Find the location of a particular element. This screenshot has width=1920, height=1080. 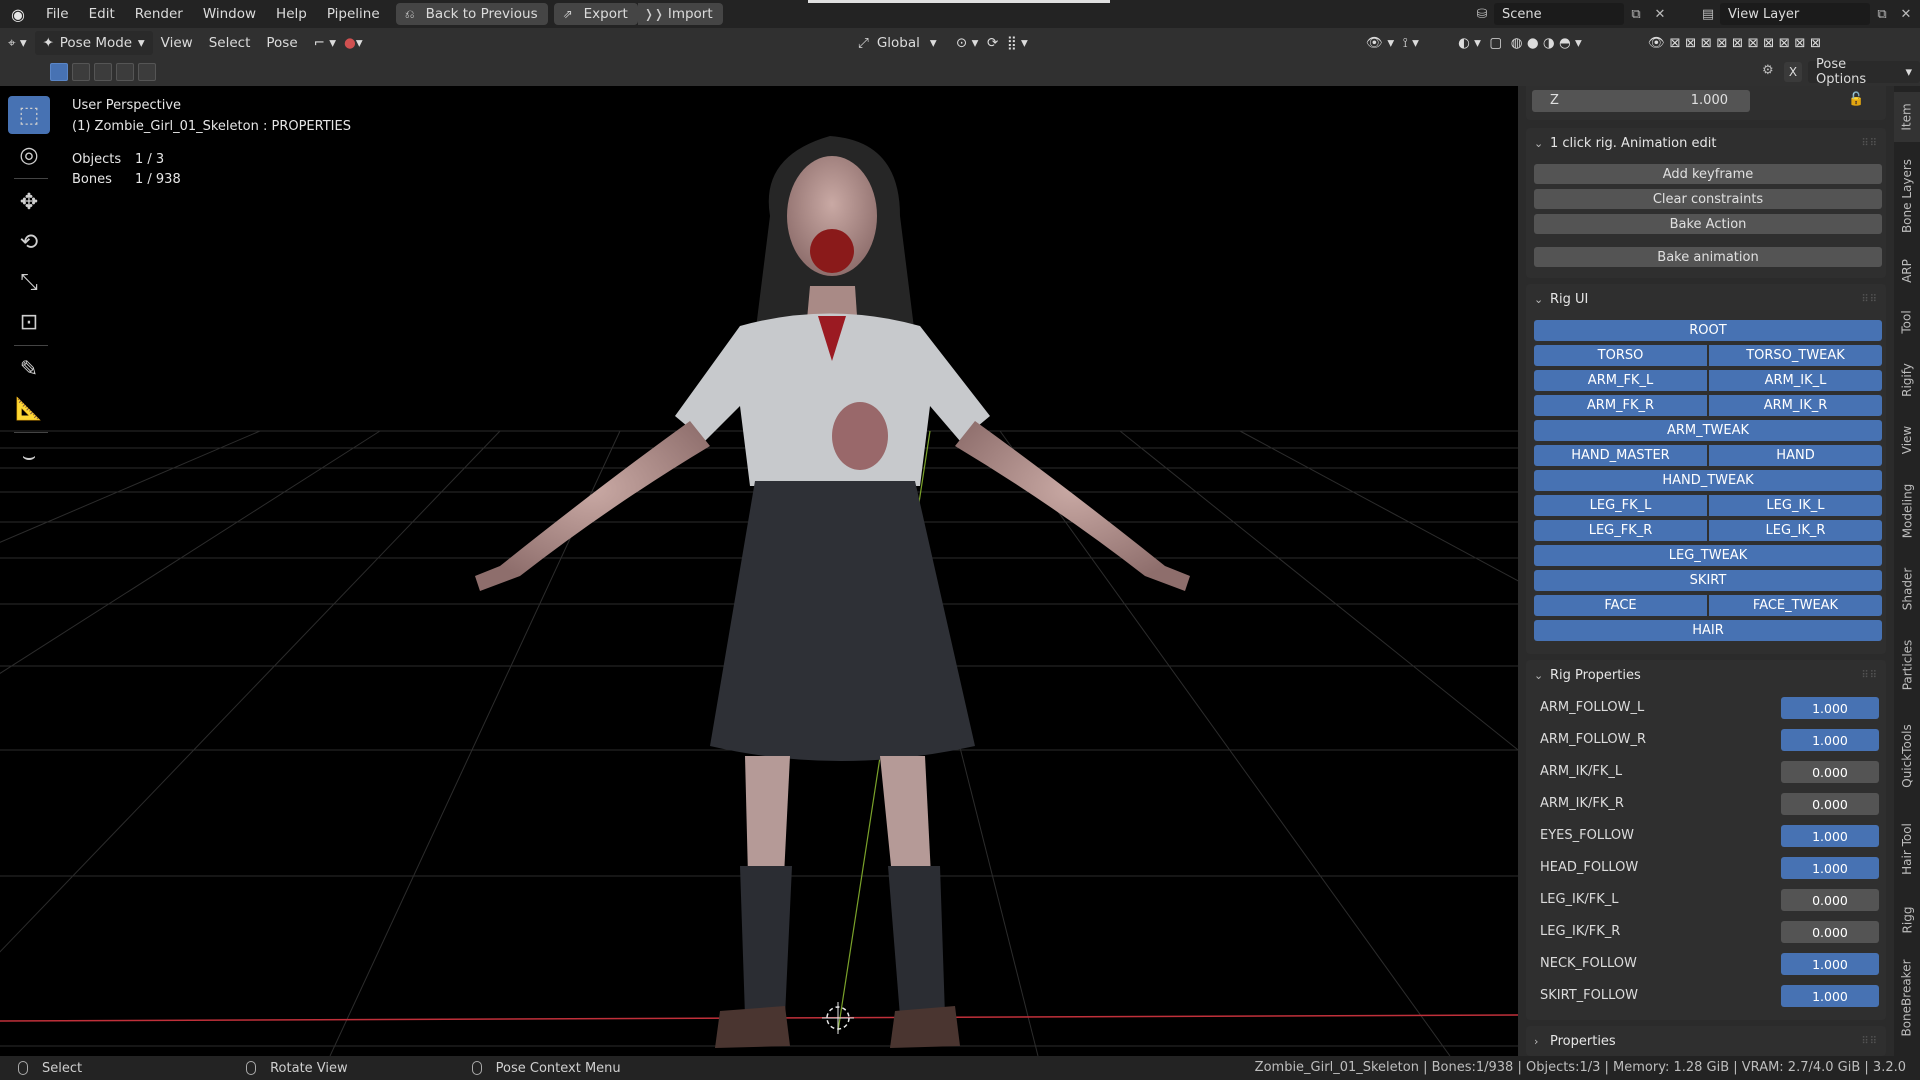

overlay-gizmo-icons: 👁 ▾ ⟟ ▾ is located at coordinates (1392, 43).